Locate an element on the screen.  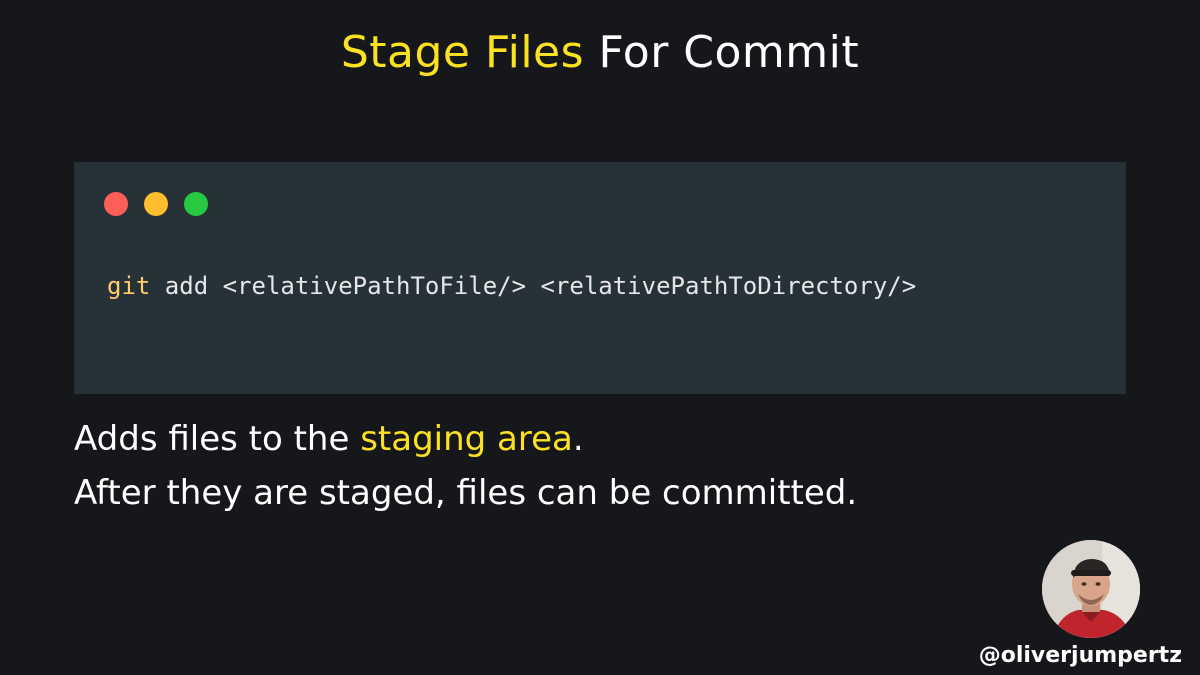
code-keyword: git is located at coordinates (129, 286).